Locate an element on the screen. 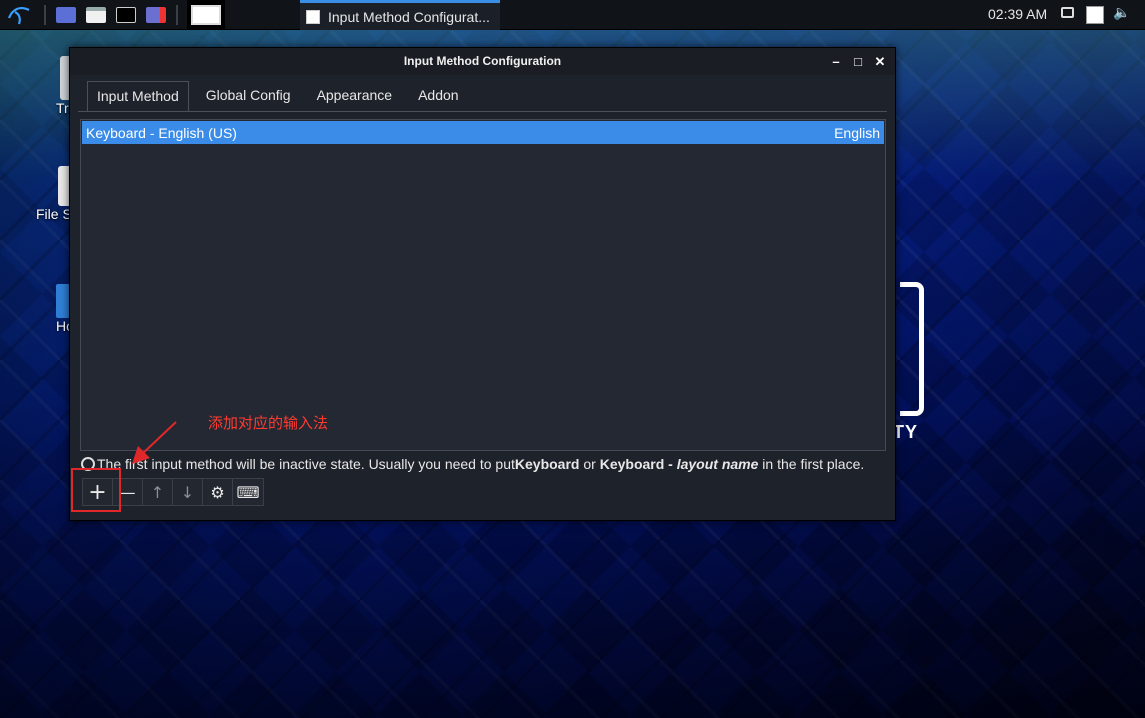 Image resolution: width=1145 pixels, height=718 pixels. tab-addon: Addon is located at coordinates (438, 96).